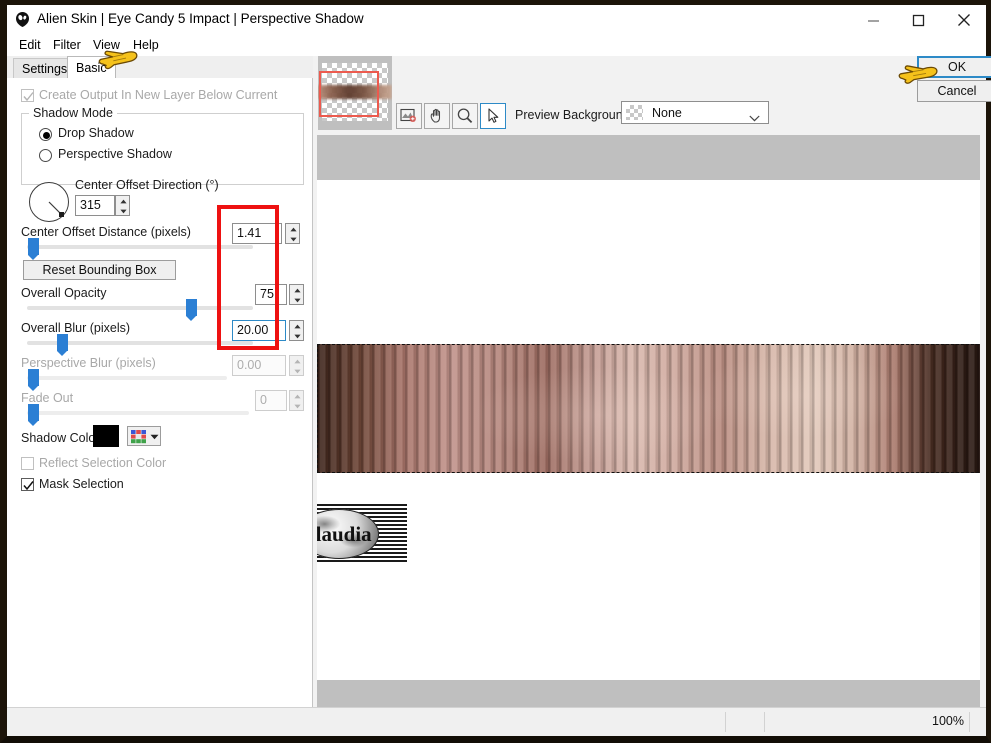  Describe the element at coordinates (437, 116) in the screenshot. I see `hand-icon` at that location.